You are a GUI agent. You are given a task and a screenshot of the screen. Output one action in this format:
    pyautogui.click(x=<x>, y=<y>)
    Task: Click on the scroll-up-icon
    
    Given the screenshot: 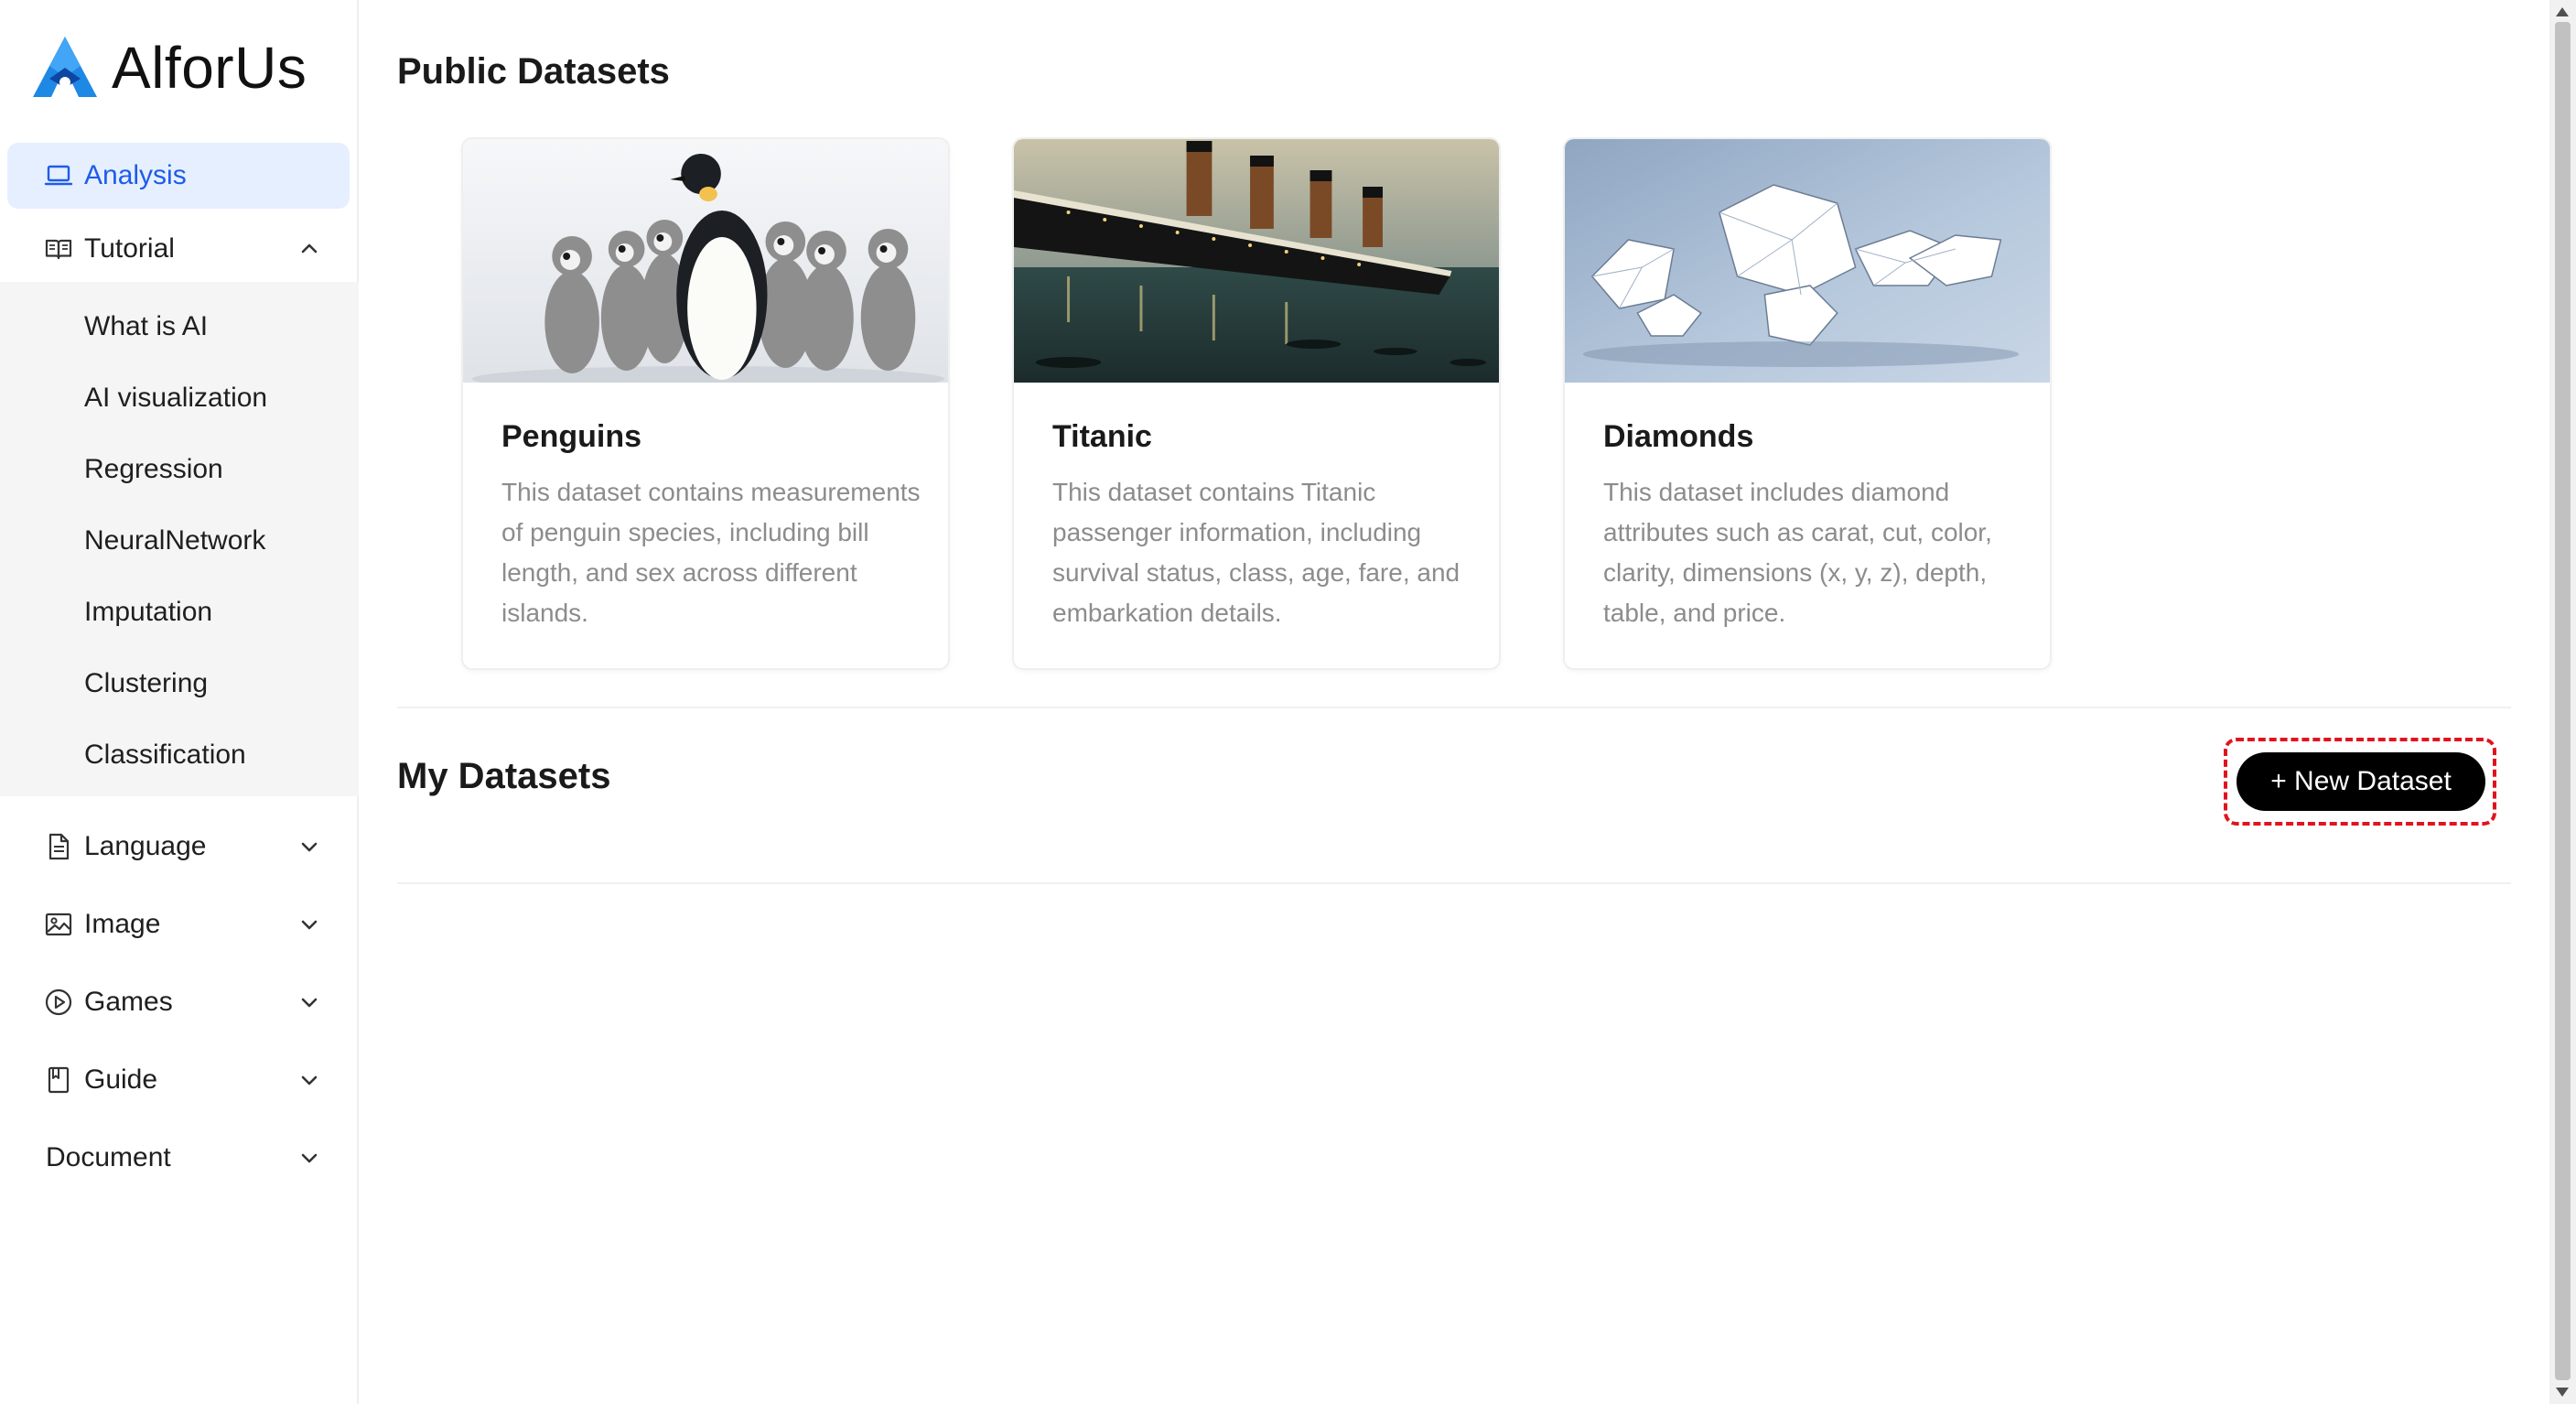 What is the action you would take?
    pyautogui.click(x=2562, y=11)
    